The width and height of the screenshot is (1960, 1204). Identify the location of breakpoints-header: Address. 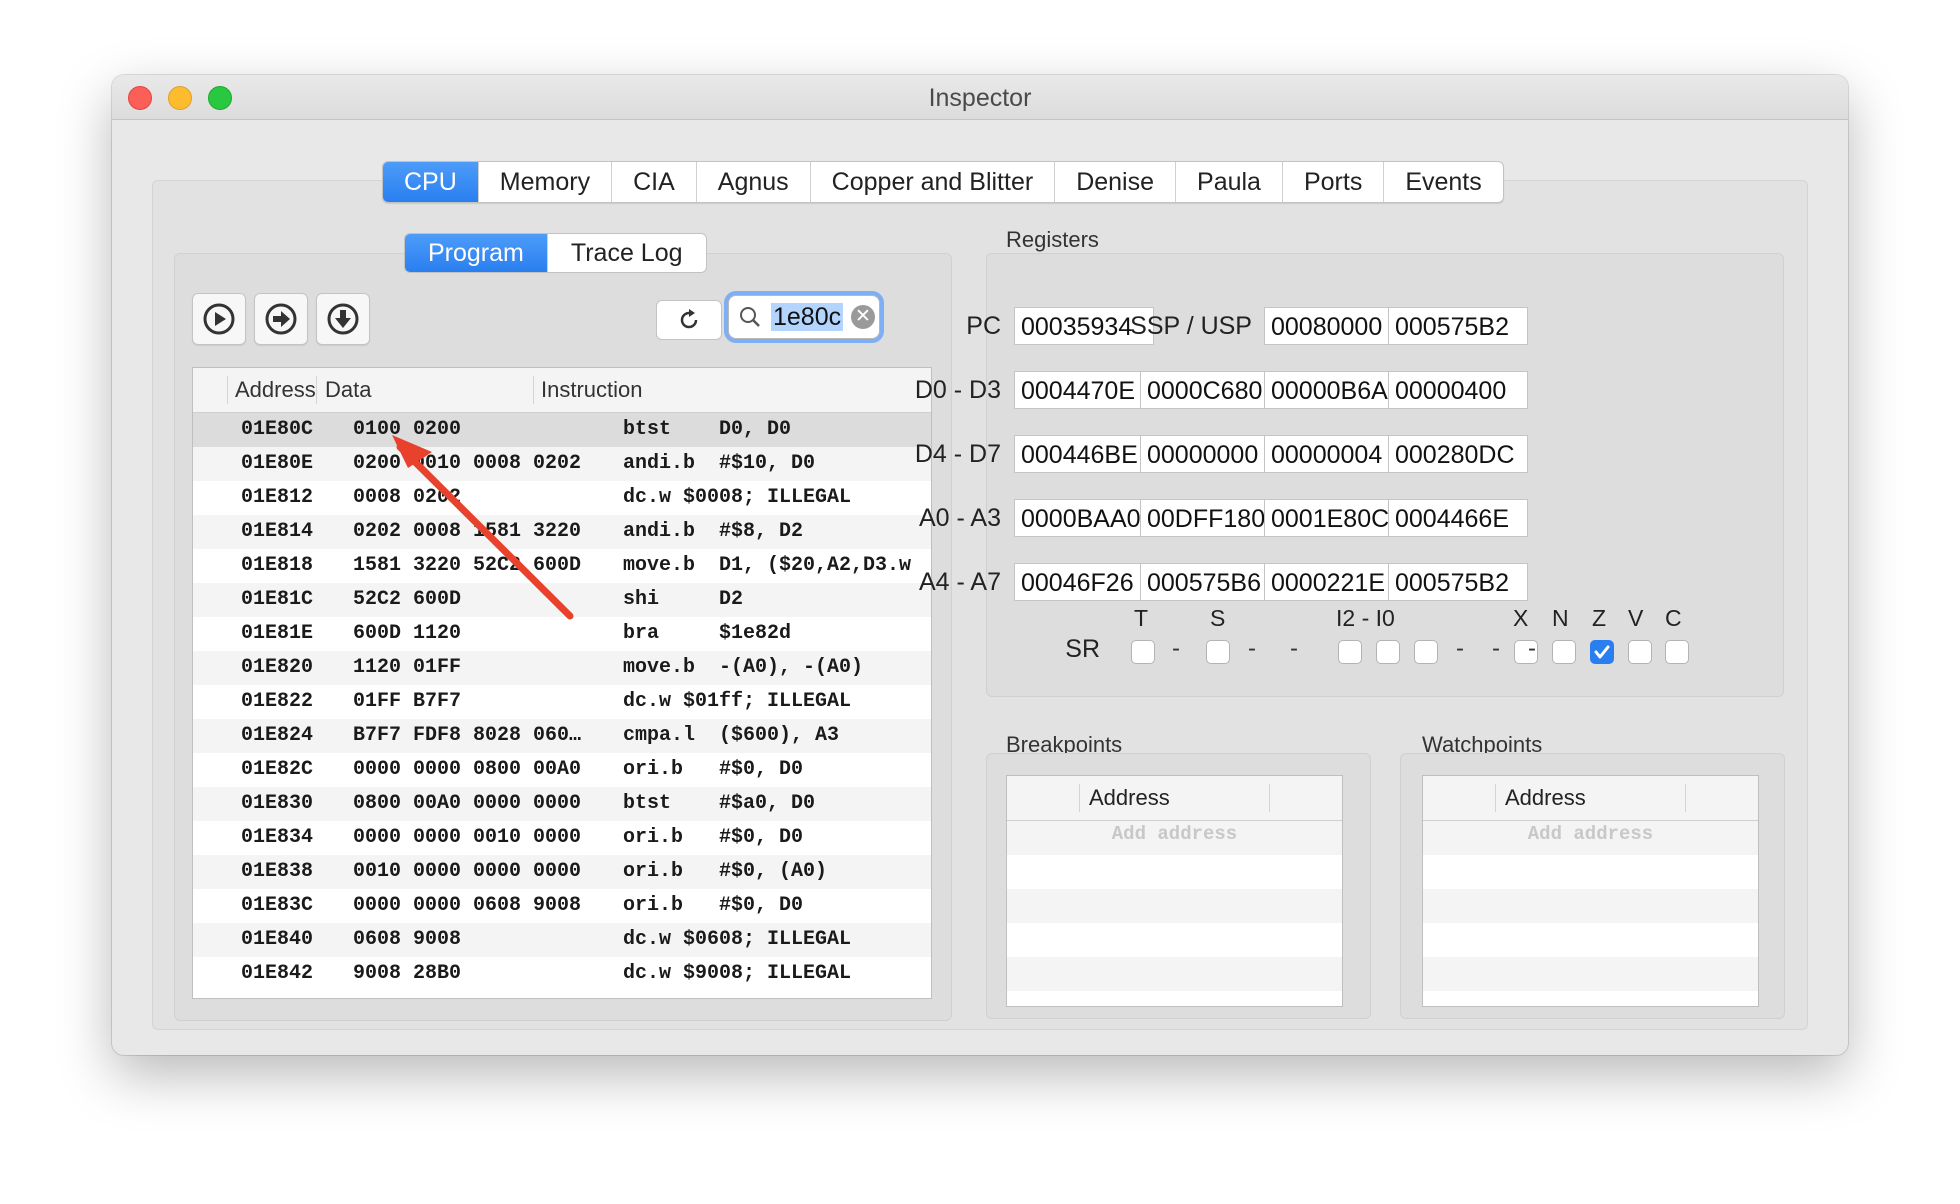
(1174, 798).